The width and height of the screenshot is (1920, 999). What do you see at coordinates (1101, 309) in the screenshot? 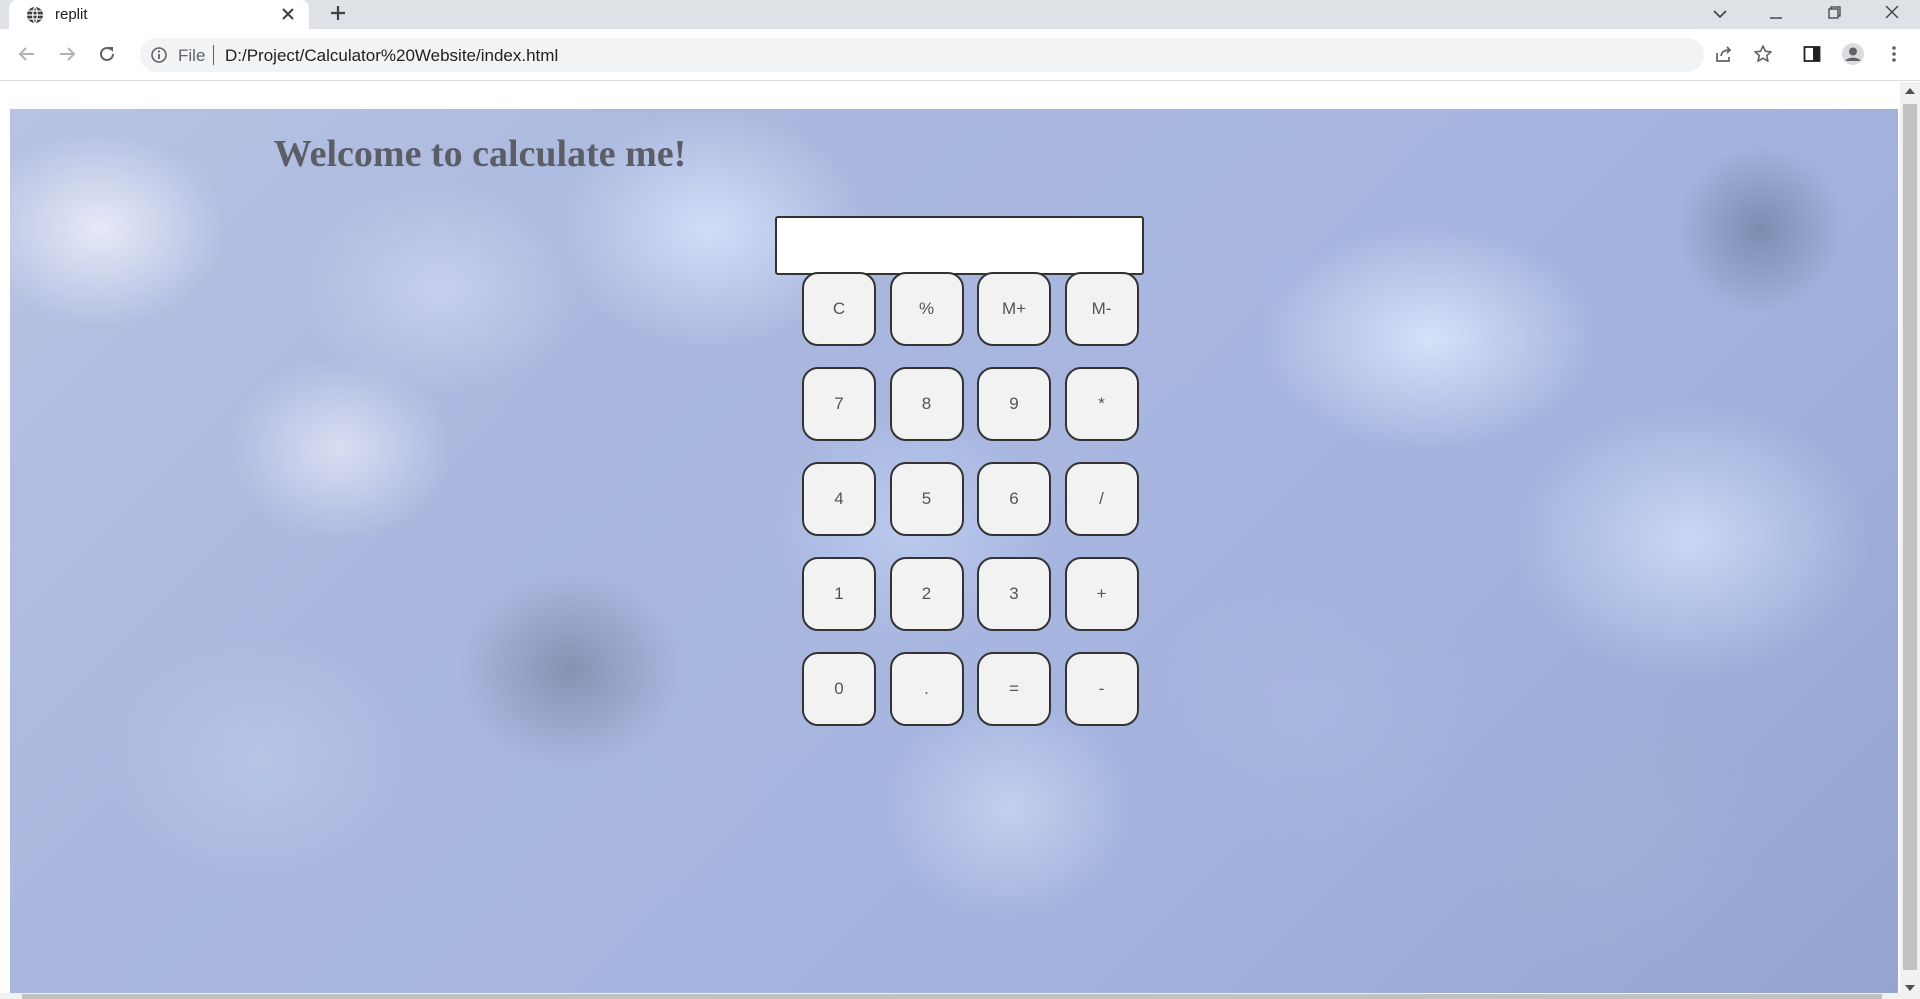
I see `memory-subtract-button: M-` at bounding box center [1101, 309].